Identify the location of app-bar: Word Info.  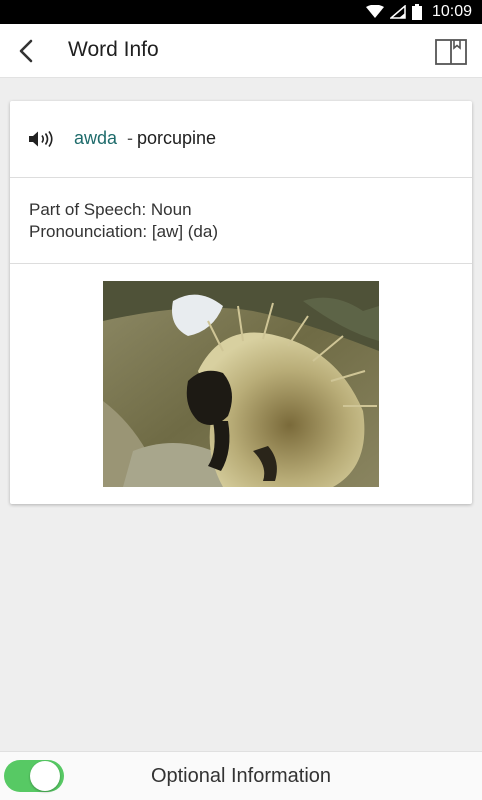
(241, 51).